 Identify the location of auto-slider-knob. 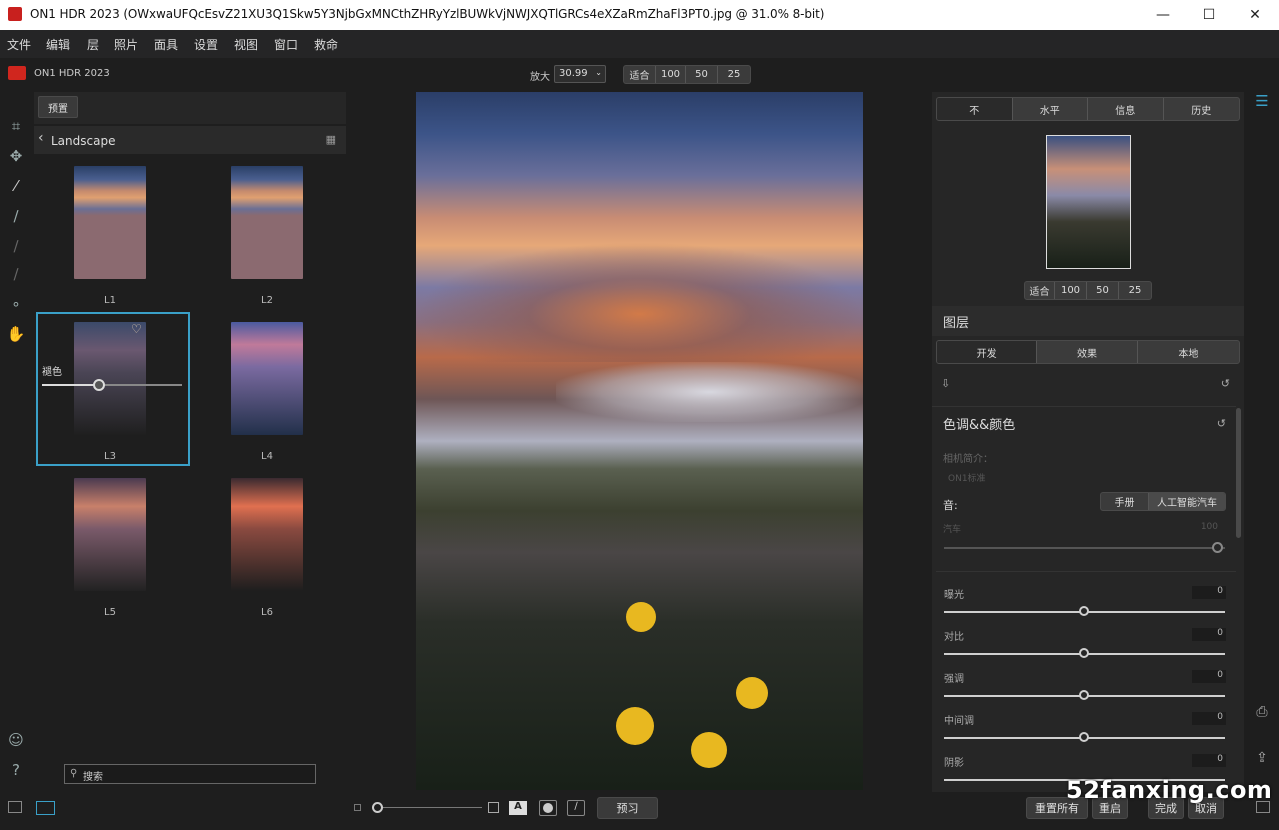
(1217, 547).